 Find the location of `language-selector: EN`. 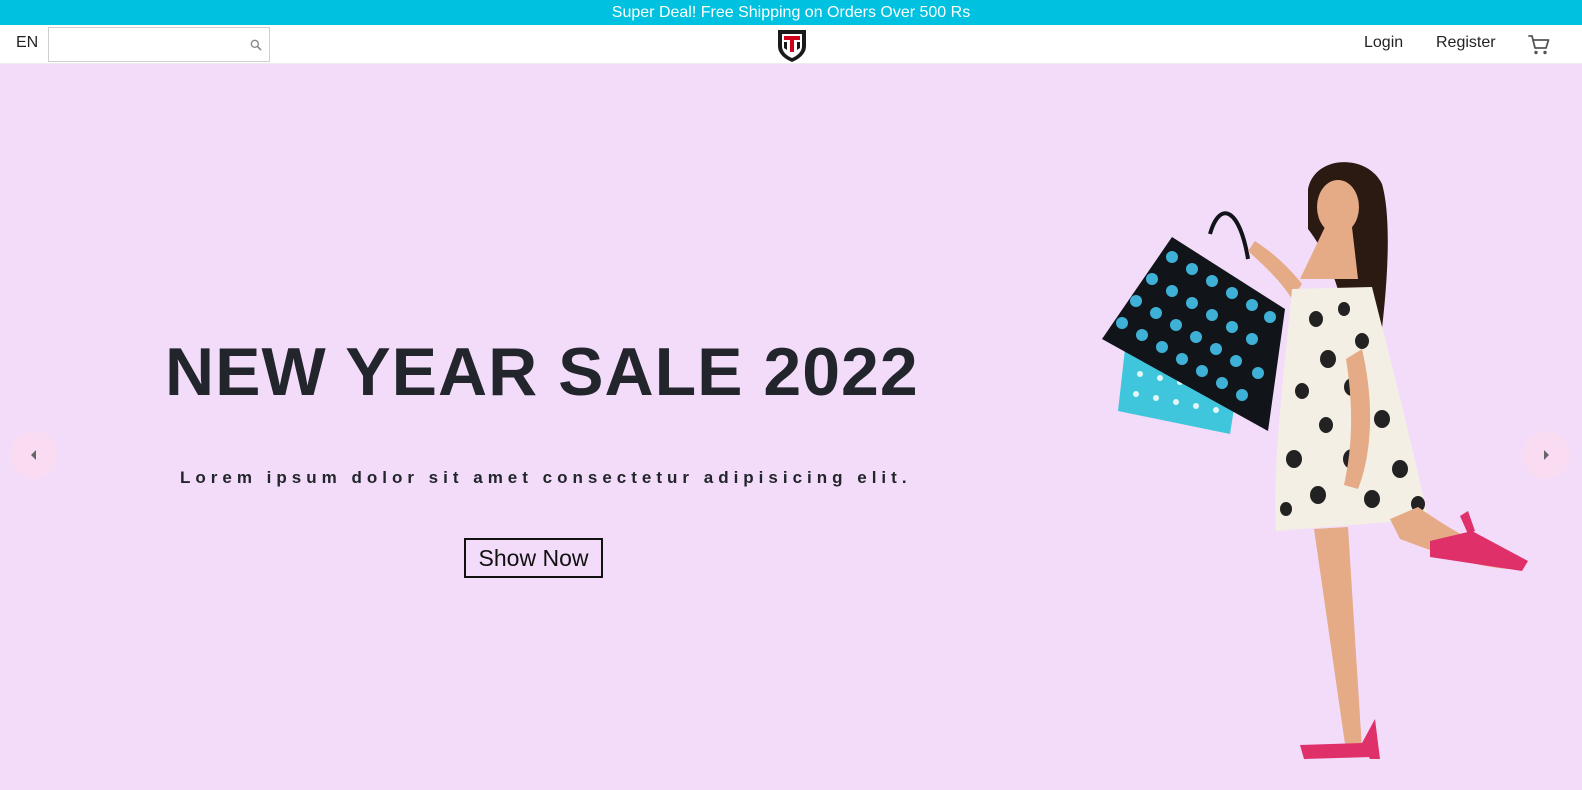

language-selector: EN is located at coordinates (27, 43).